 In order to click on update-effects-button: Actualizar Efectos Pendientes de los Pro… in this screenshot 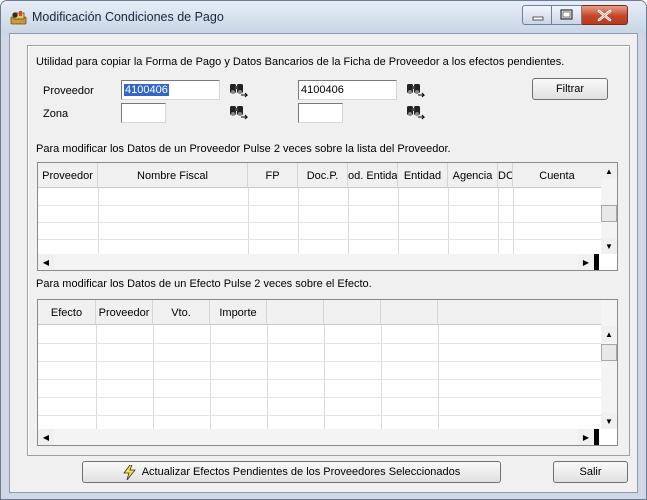, I will do `click(291, 472)`.